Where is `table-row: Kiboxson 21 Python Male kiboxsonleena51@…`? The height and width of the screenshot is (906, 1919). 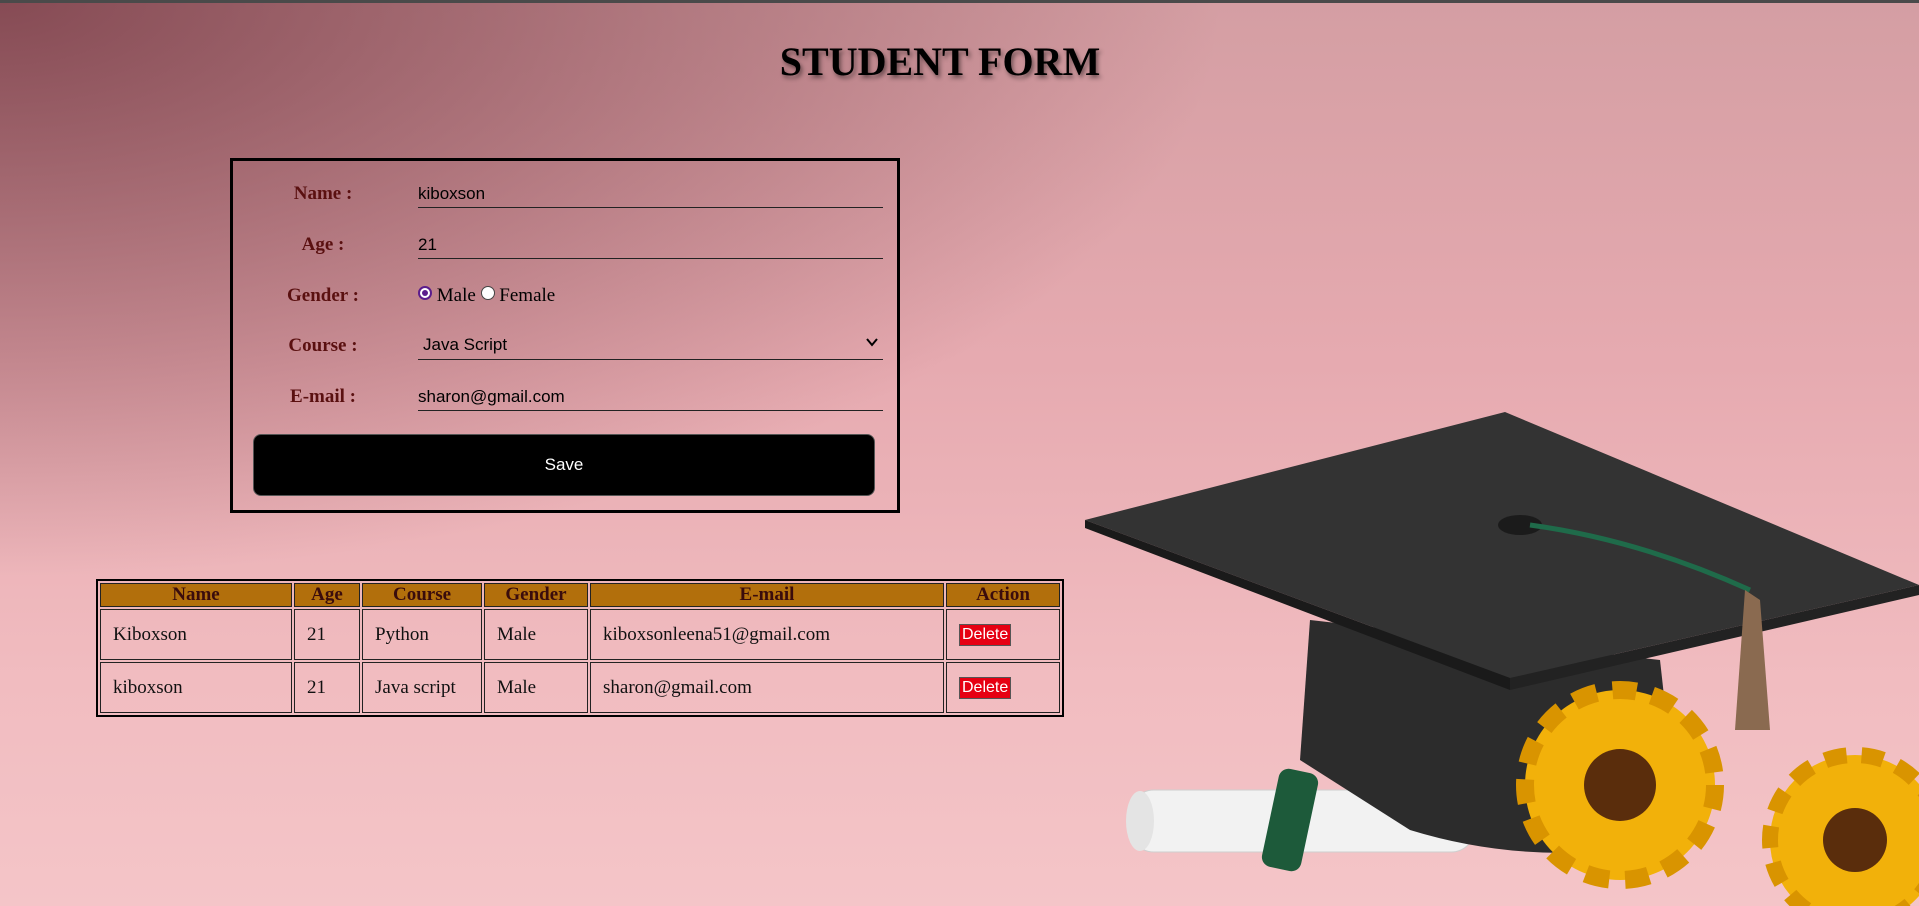 table-row: Kiboxson 21 Python Male kiboxsonleena51@… is located at coordinates (580, 634).